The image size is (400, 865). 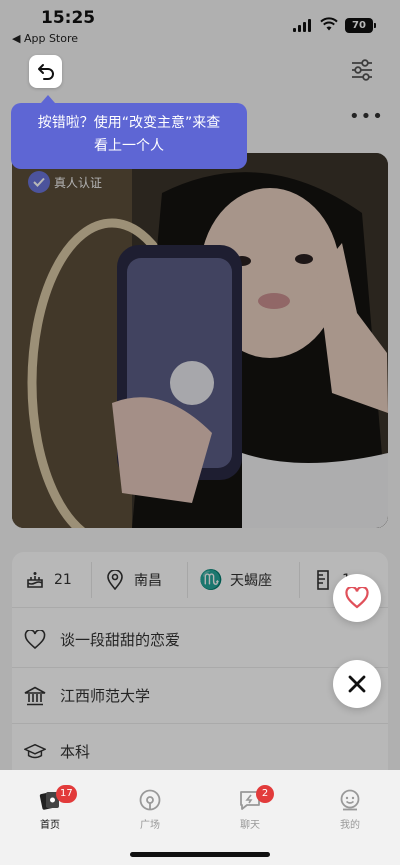 What do you see at coordinates (129, 132) in the screenshot?
I see `undo-hint-tooltip: 按错啦？使用“改变主意”来查 看上一个人` at bounding box center [129, 132].